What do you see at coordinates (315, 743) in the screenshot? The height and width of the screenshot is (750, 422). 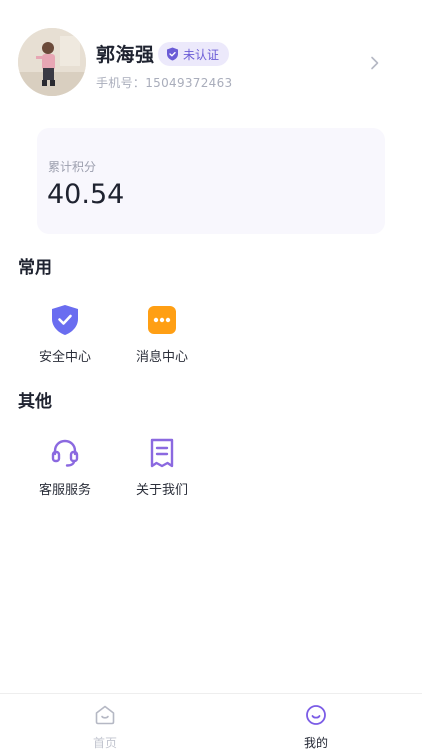 I see `tab-mine-label: 我的` at bounding box center [315, 743].